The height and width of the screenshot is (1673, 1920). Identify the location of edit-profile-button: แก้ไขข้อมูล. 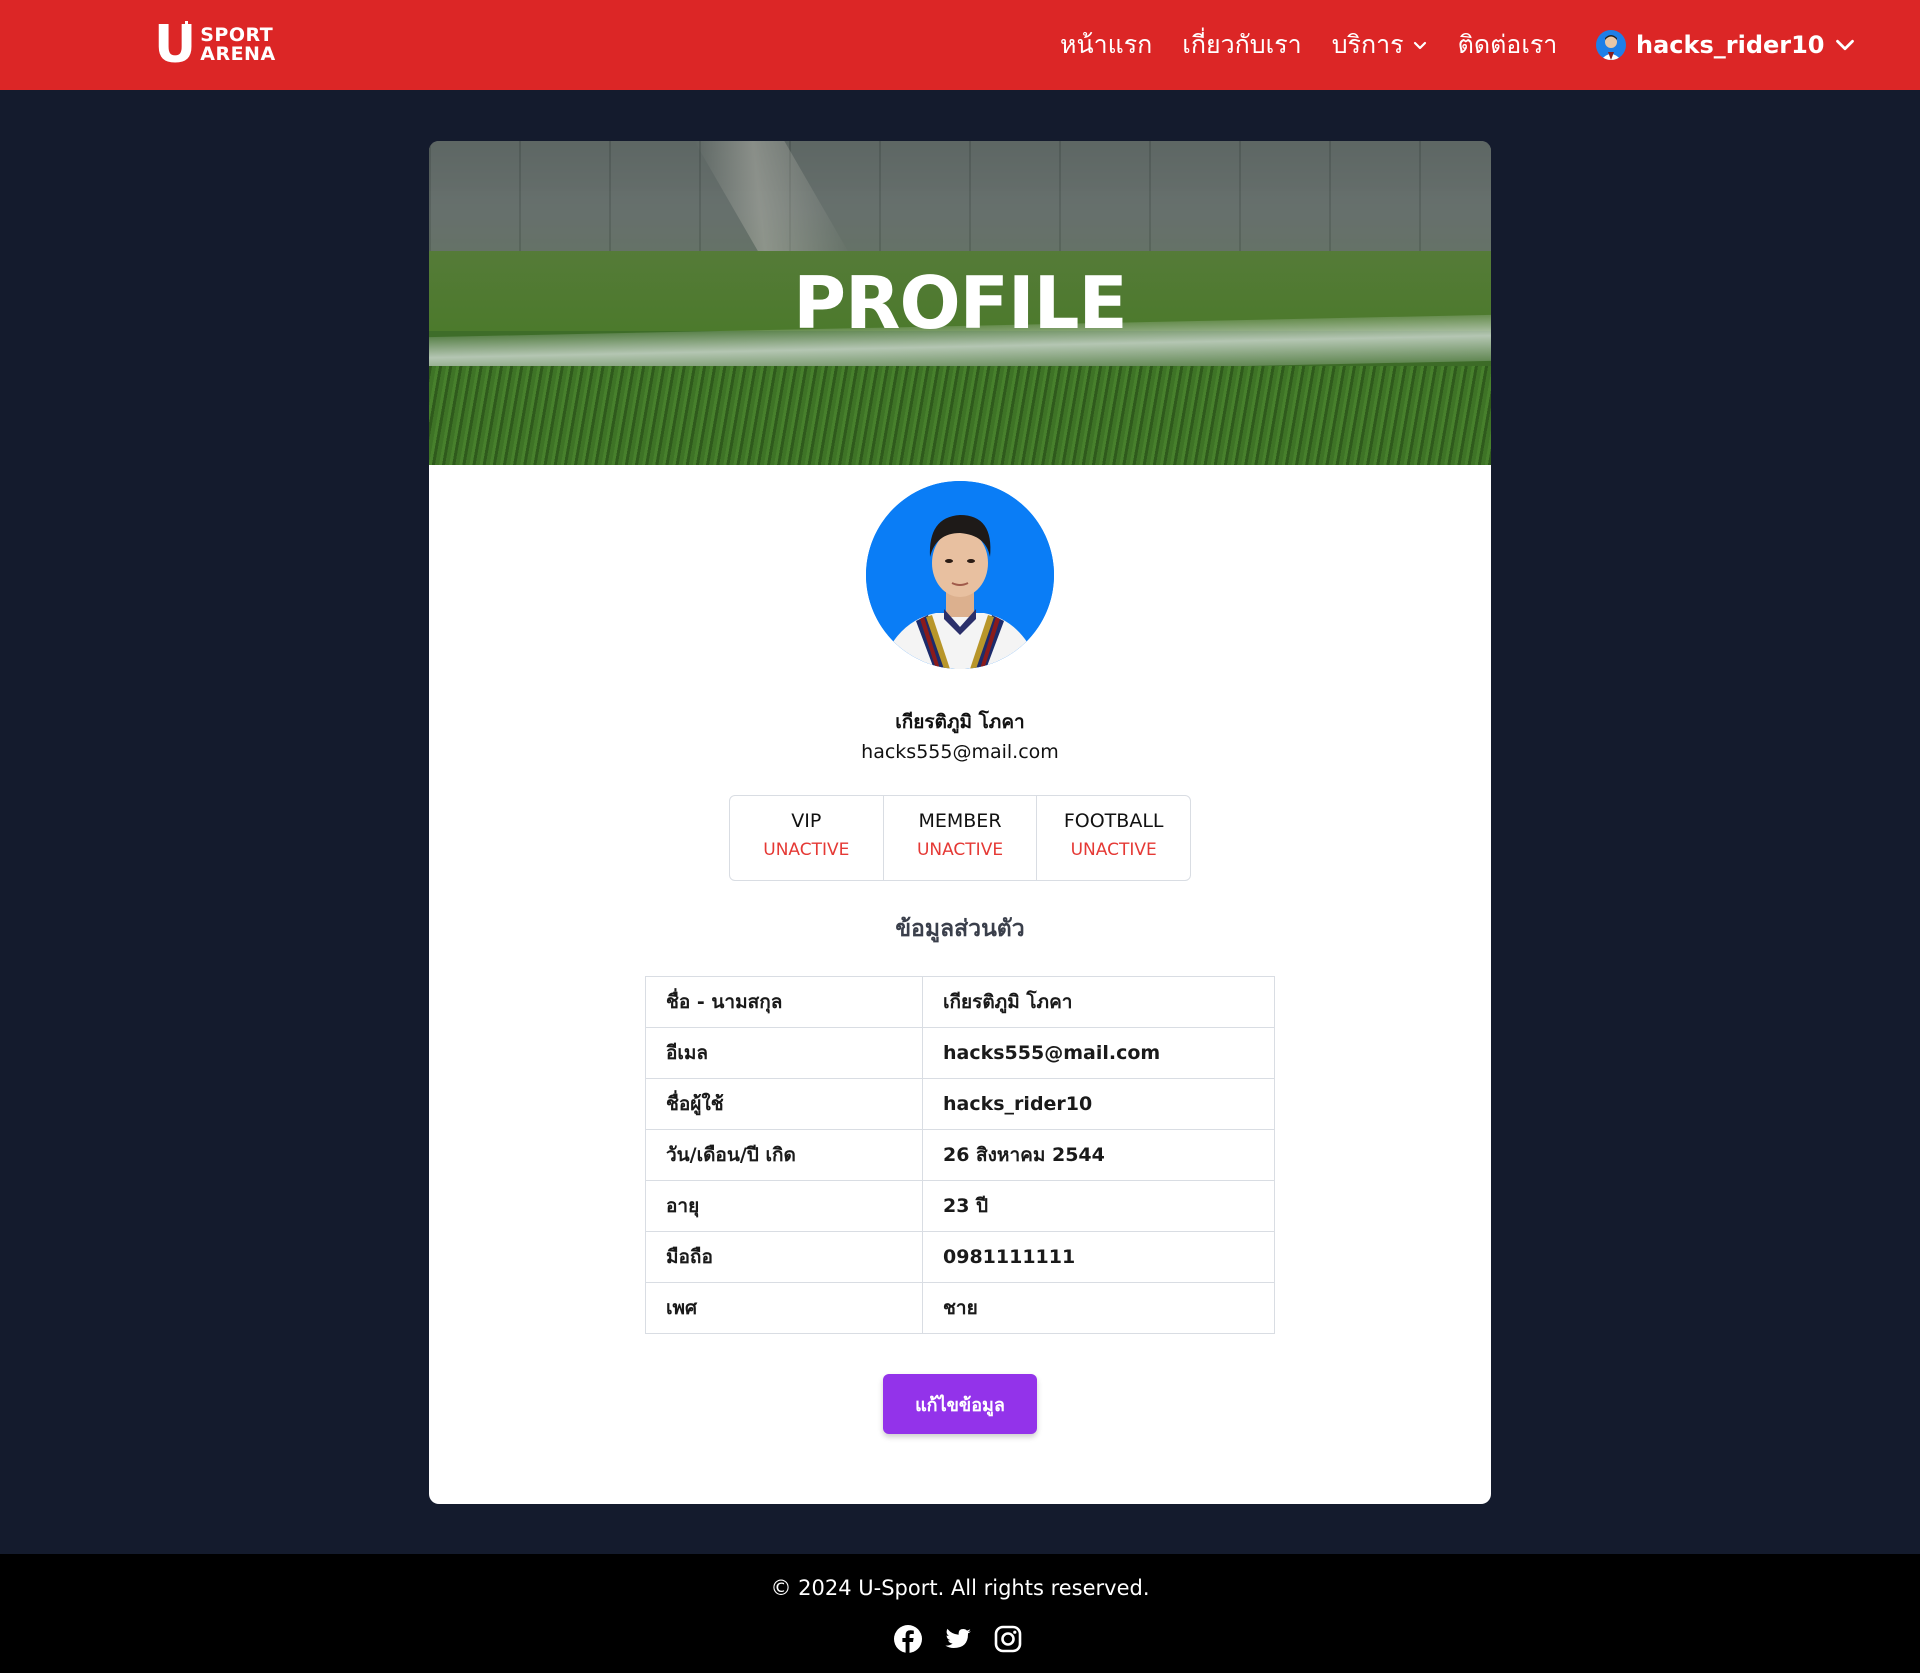
(960, 1404).